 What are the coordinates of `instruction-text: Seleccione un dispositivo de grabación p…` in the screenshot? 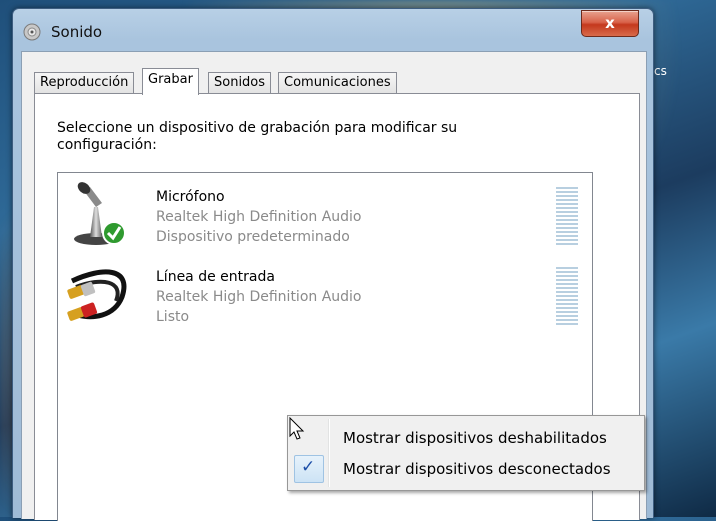 It's located at (257, 136).